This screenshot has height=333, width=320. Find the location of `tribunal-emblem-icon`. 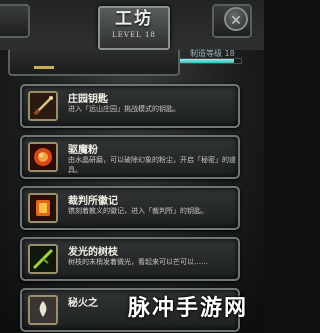

tribunal-emblem-icon is located at coordinates (43, 208).